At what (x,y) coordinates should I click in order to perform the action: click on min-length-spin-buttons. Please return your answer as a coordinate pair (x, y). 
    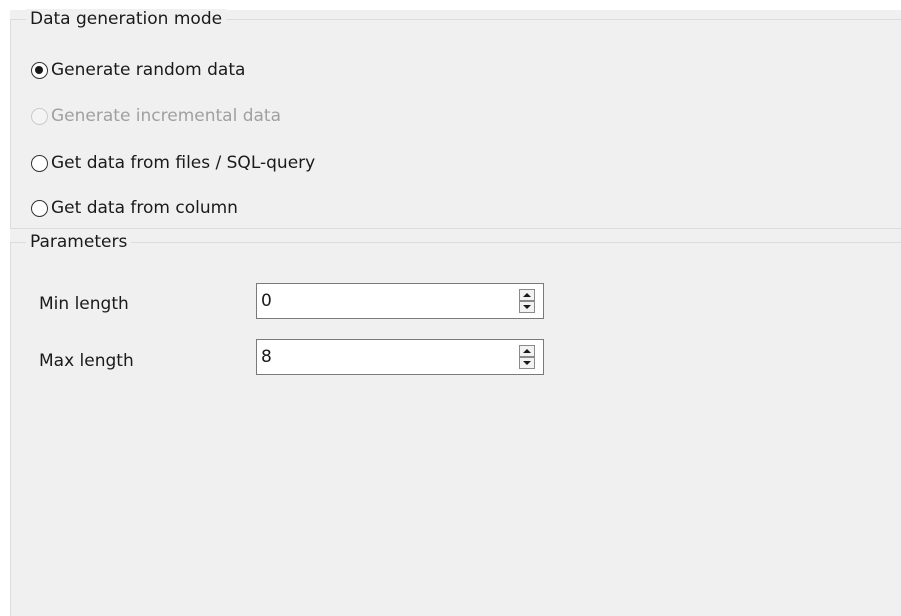
    Looking at the image, I should click on (527, 301).